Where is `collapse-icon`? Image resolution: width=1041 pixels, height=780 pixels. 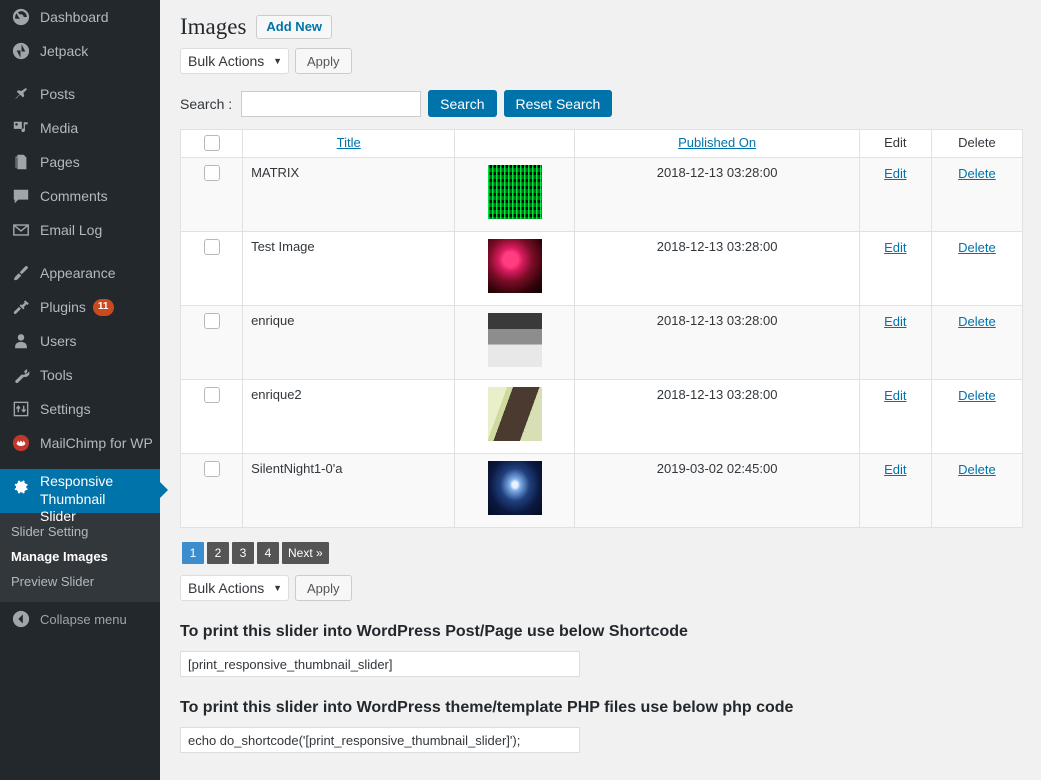 collapse-icon is located at coordinates (21, 619).